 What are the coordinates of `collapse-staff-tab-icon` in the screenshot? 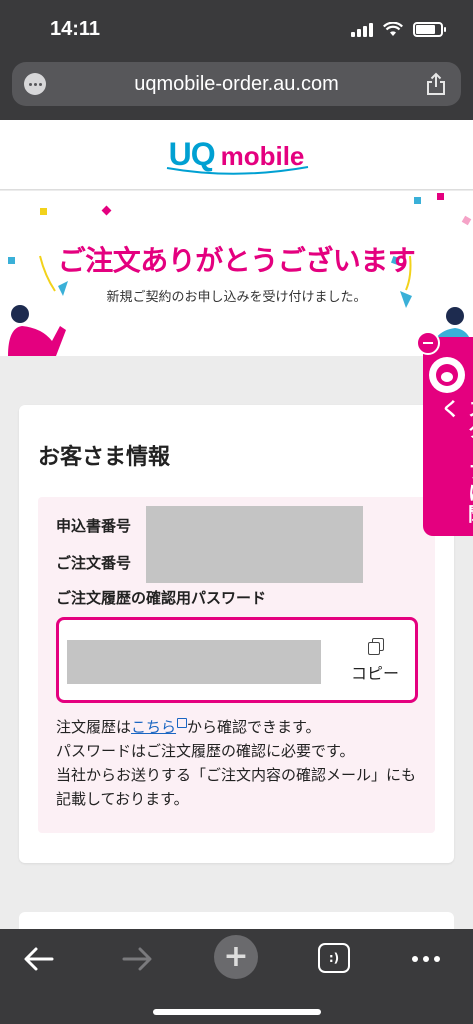 It's located at (428, 343).